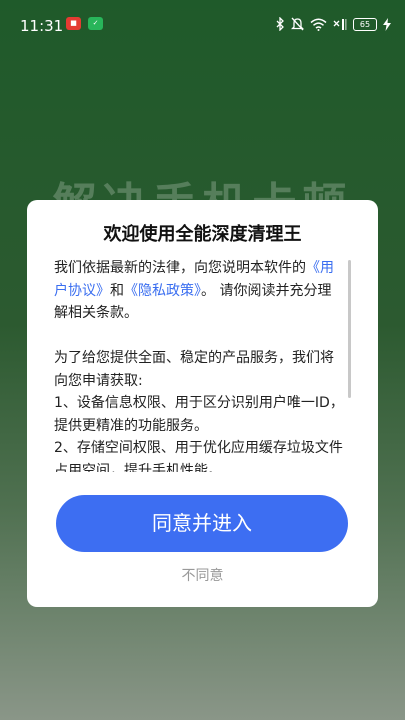  I want to click on dialog-title: 欢迎使用全能深度清理王, so click(202, 234).